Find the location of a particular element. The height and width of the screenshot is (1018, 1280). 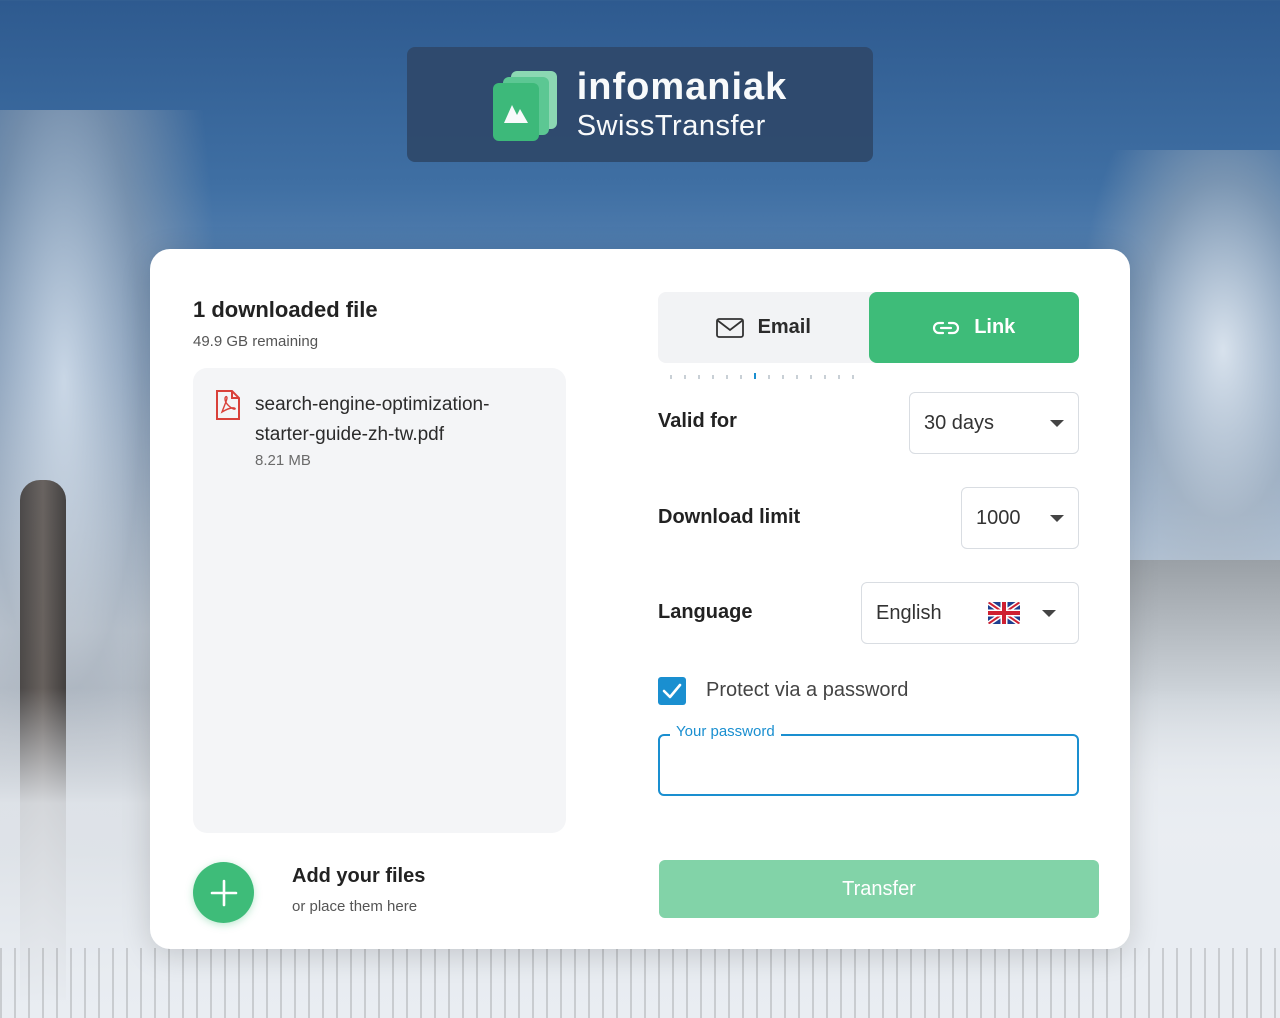

add-files-title: Add your files is located at coordinates (359, 876).